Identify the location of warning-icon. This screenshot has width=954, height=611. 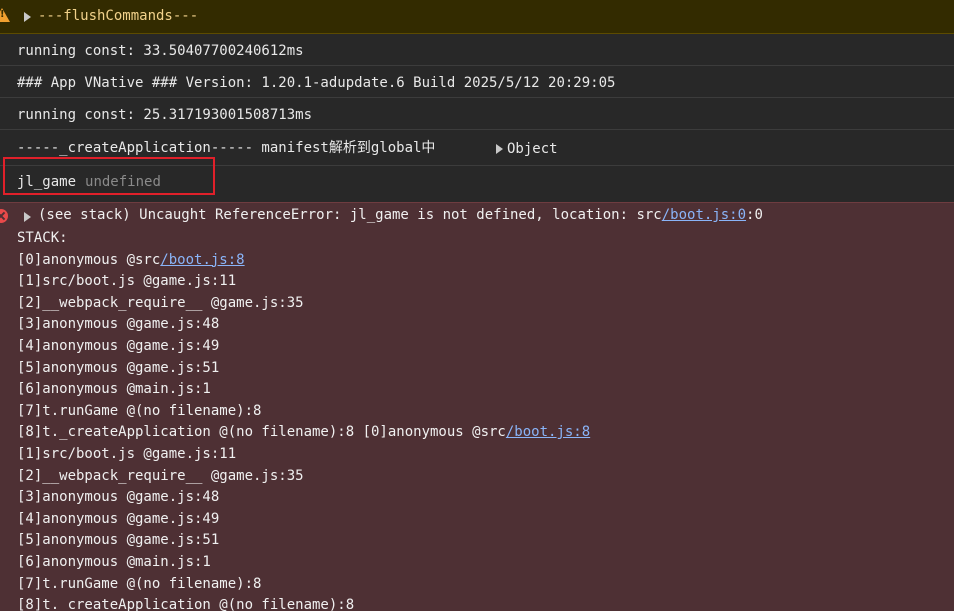
(5, 15).